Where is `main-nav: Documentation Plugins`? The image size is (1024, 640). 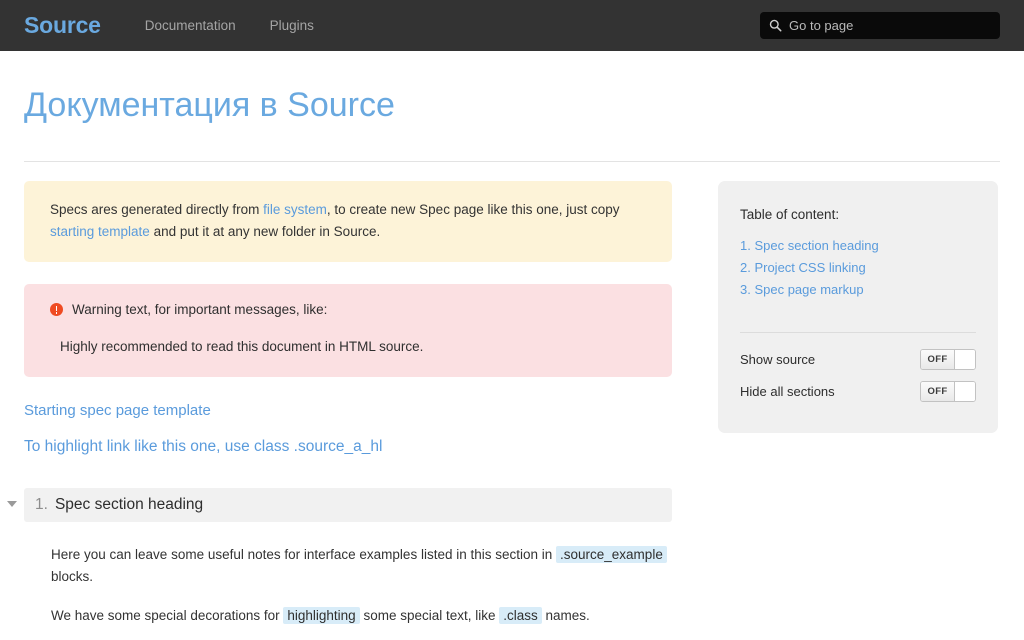
main-nav: Documentation Plugins is located at coordinates (229, 26).